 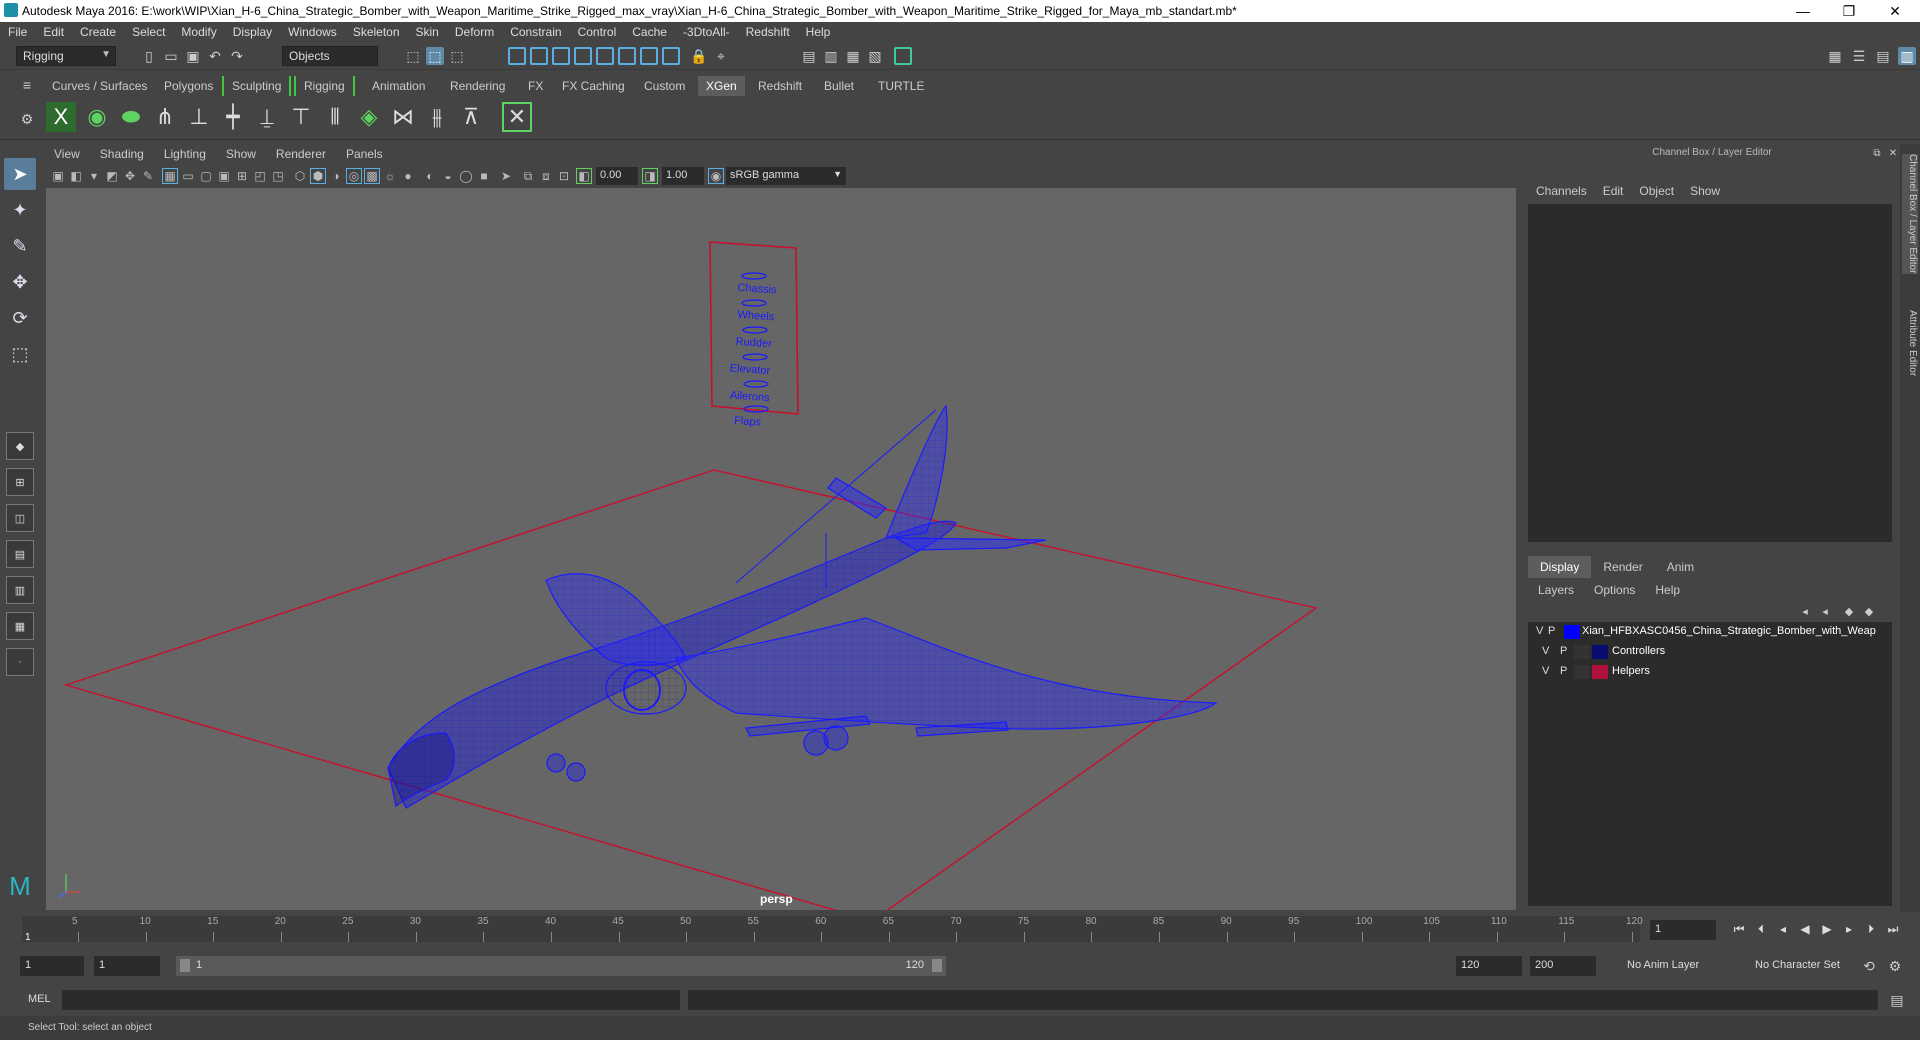 I want to click on xgen-editor-icon: X, so click(x=61, y=117).